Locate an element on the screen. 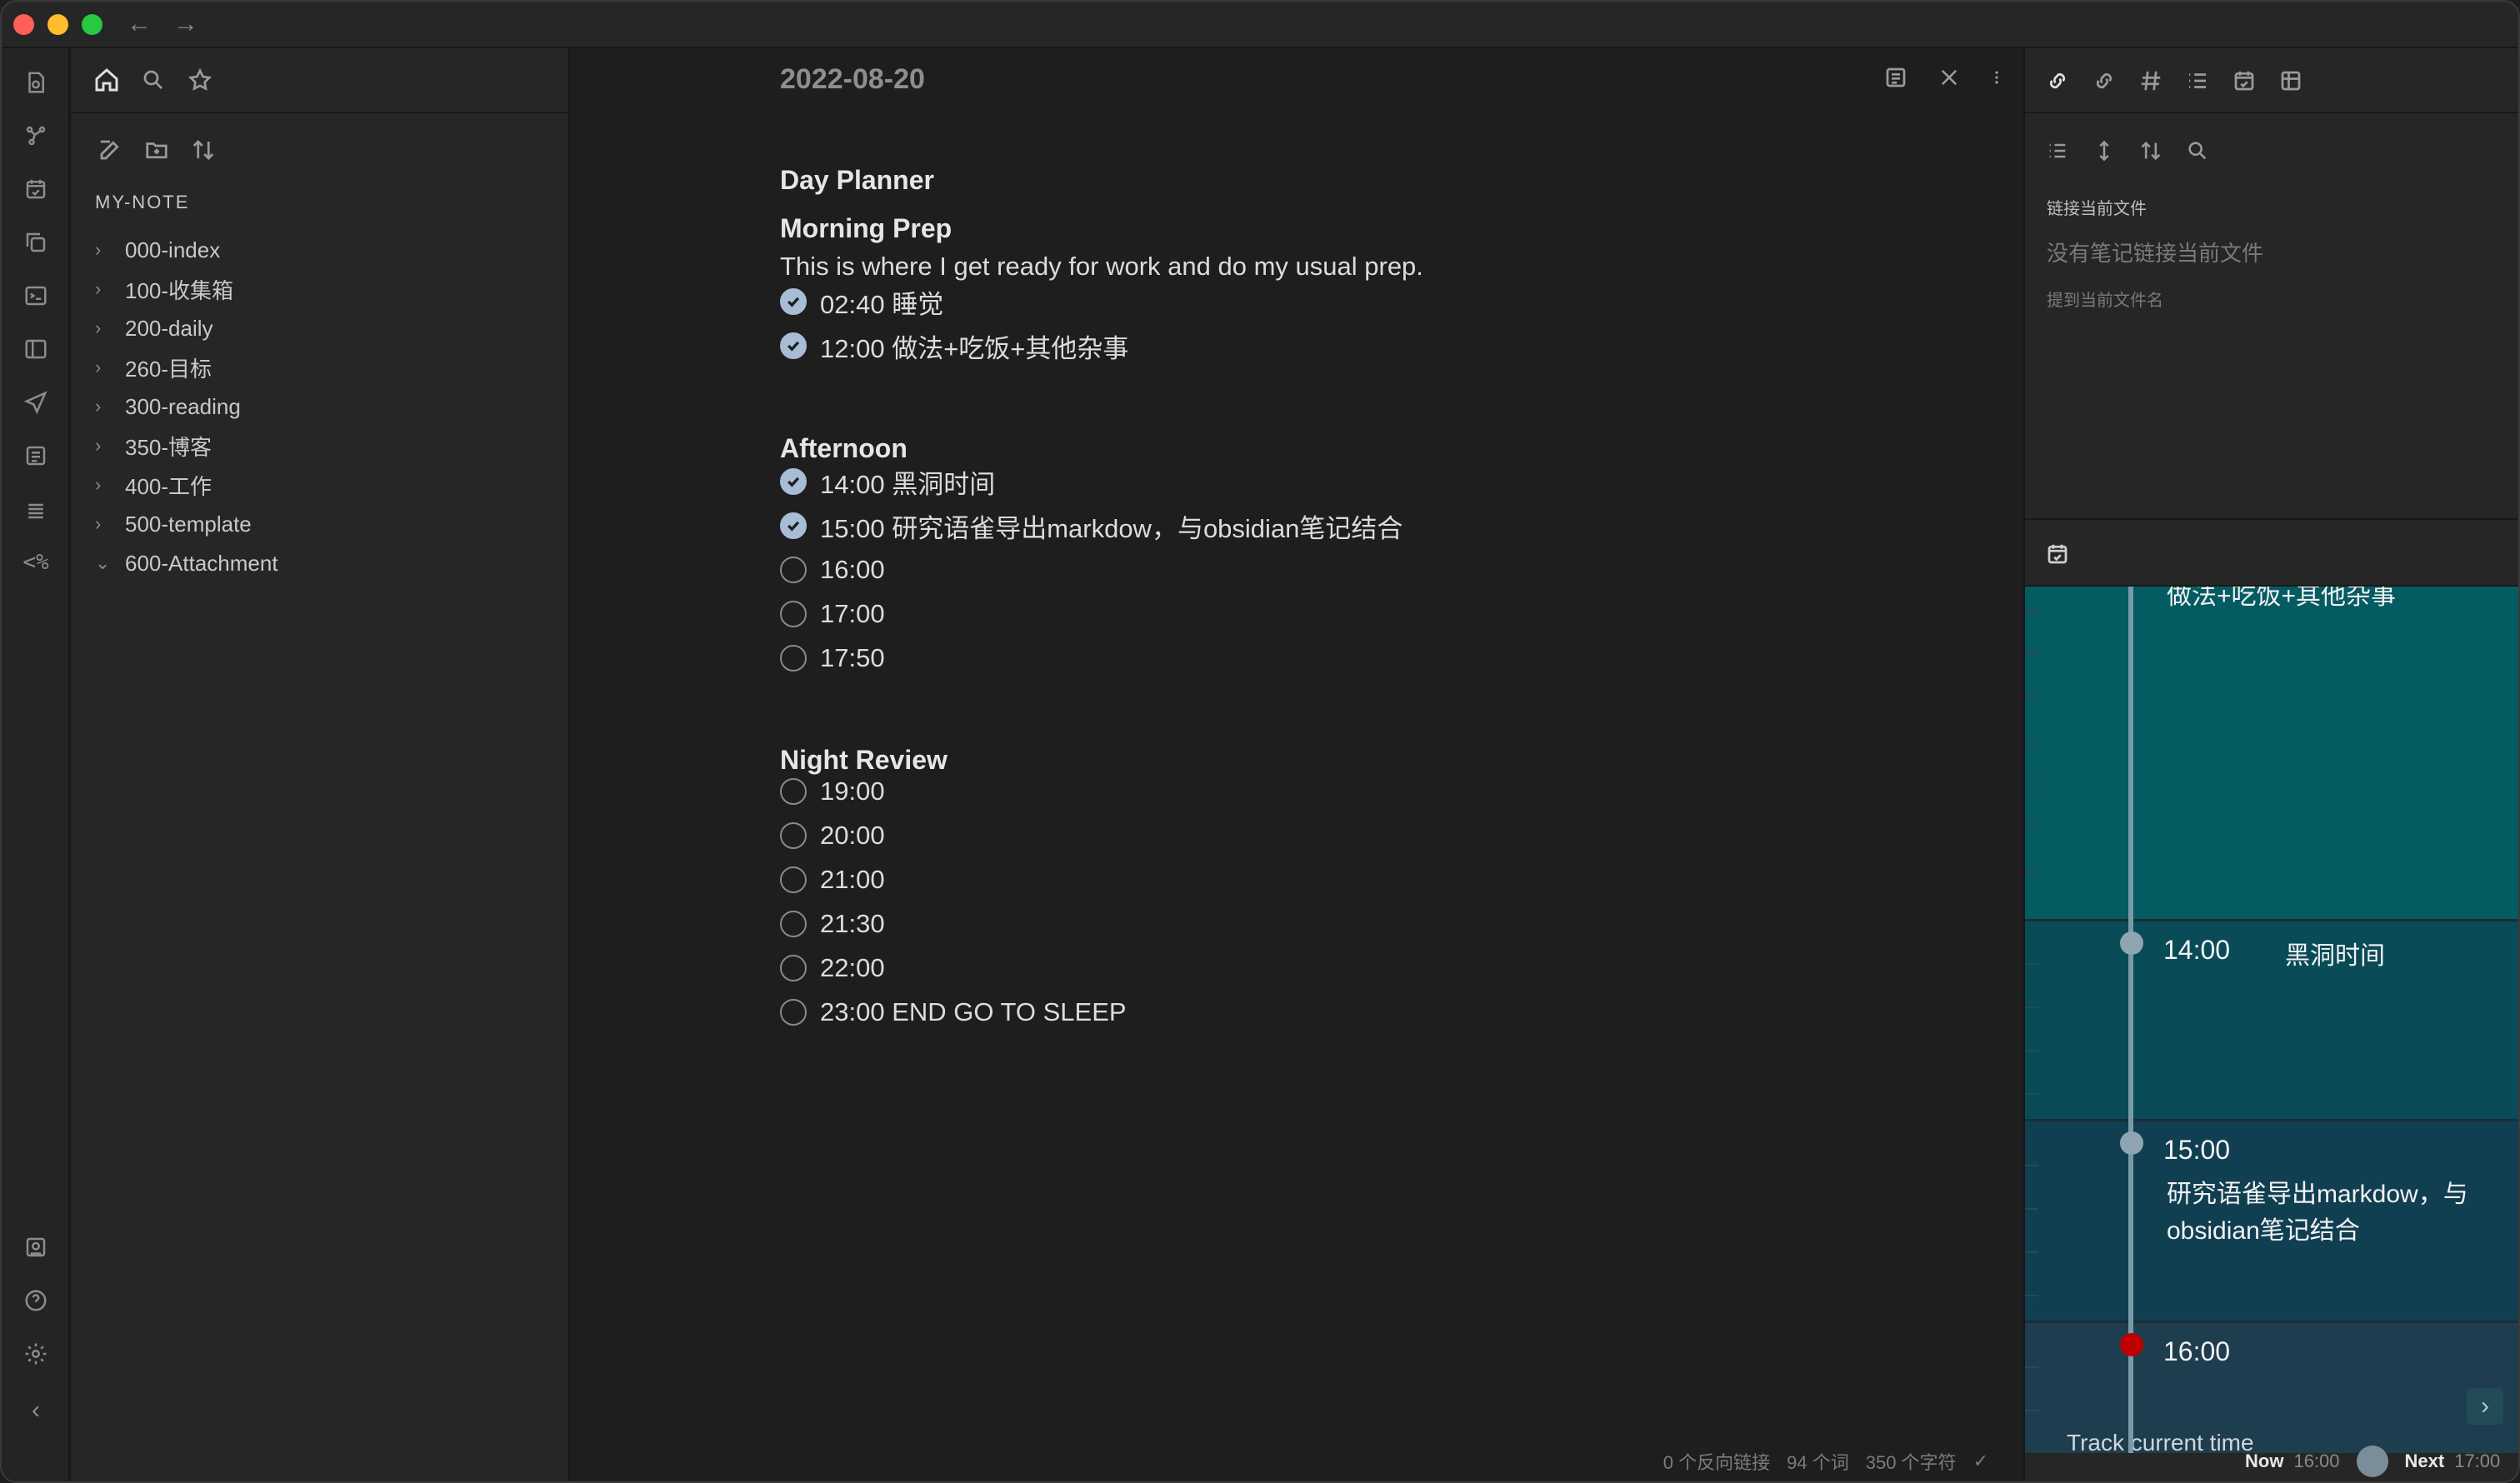 The image size is (2520, 1483). stack-icon is located at coordinates (35, 509).